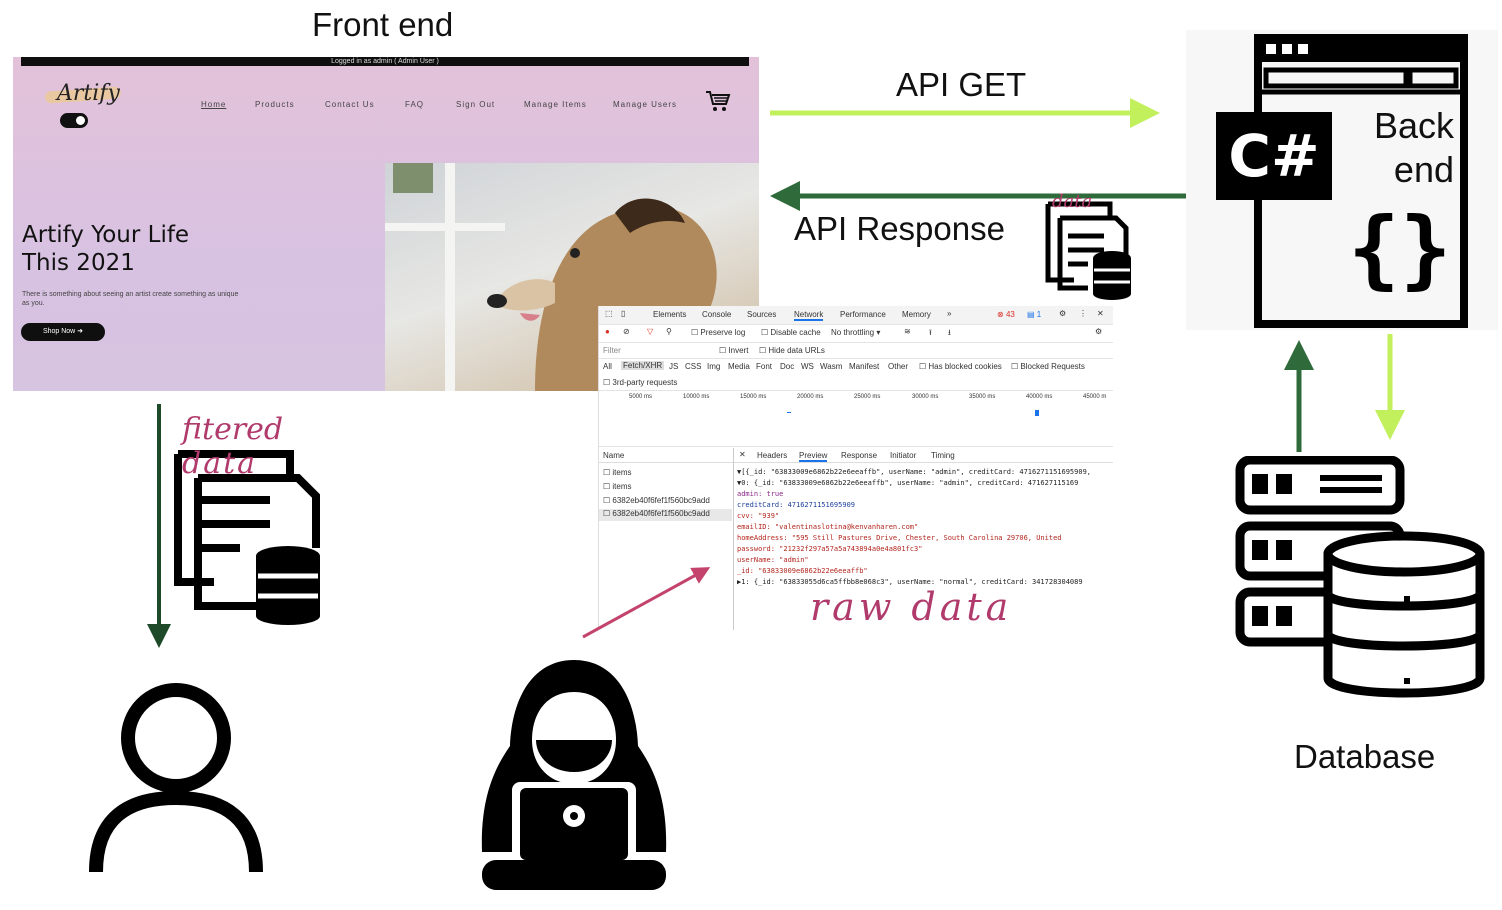 This screenshot has height=910, width=1502. What do you see at coordinates (1413, 147) in the screenshot?
I see `backend-label: Back end` at bounding box center [1413, 147].